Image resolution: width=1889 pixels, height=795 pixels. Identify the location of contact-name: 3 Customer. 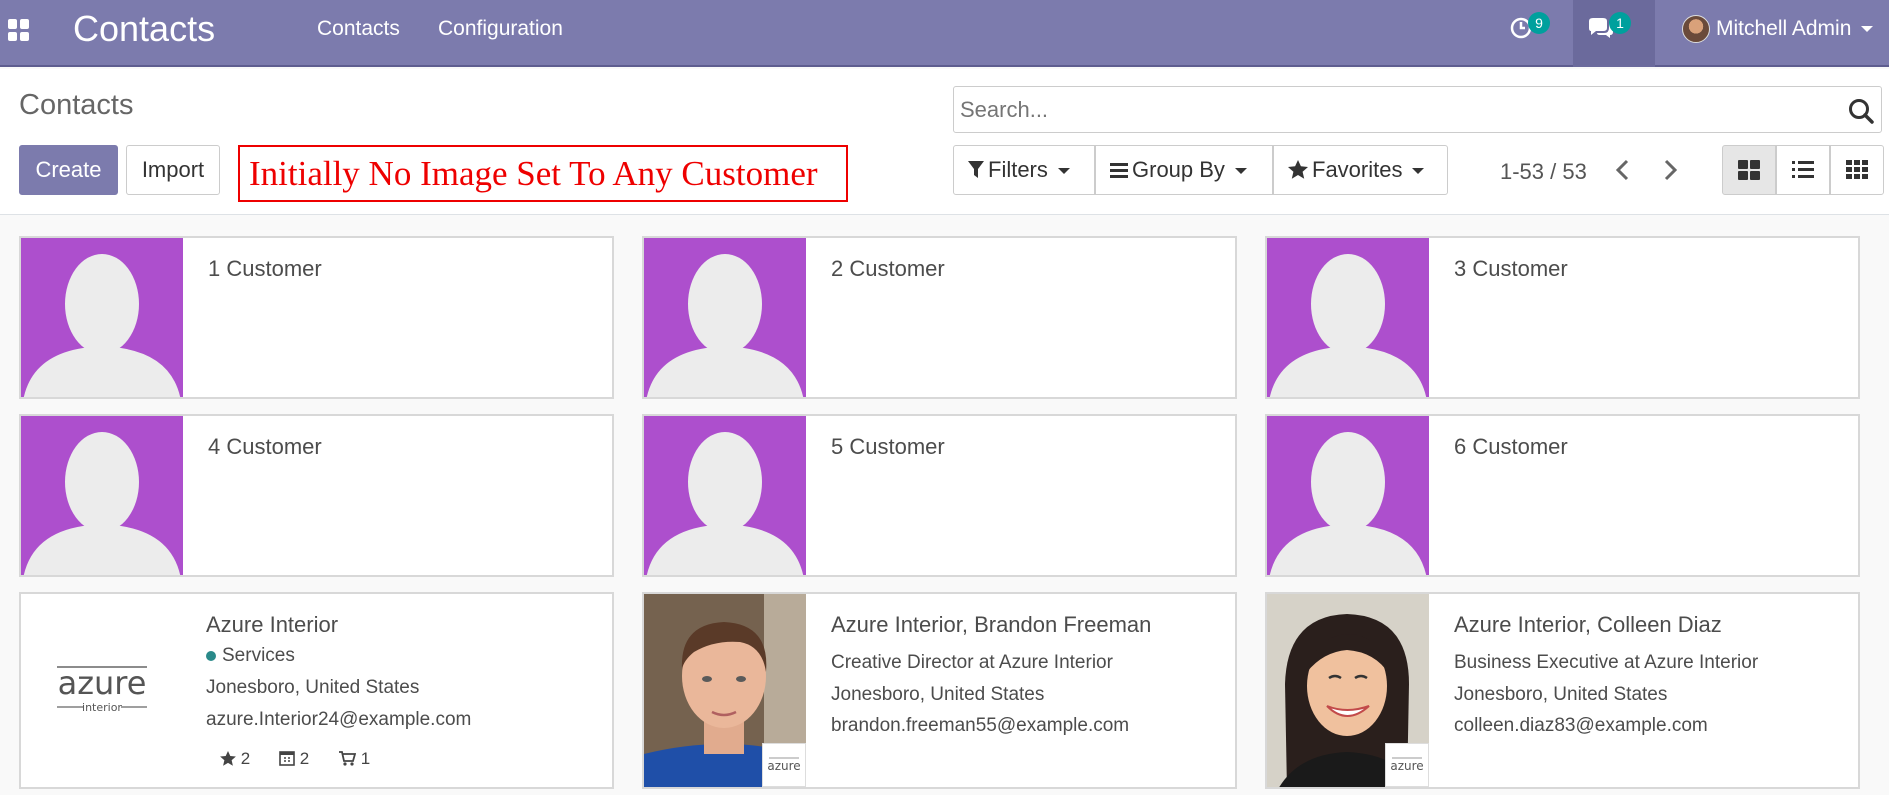
(1511, 268).